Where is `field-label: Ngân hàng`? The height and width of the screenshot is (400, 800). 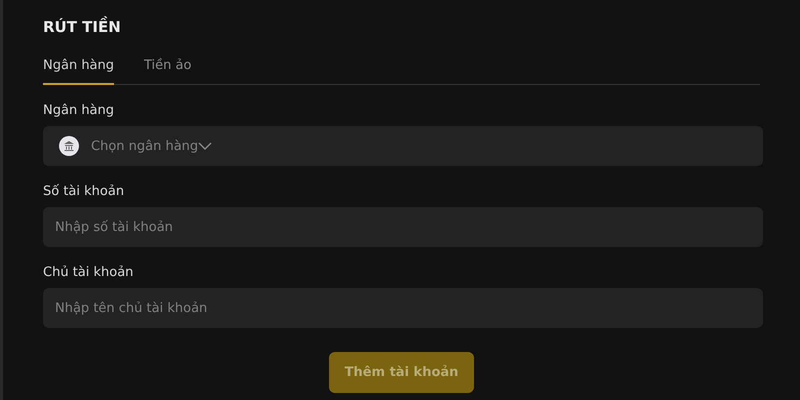
field-label: Ngân hàng is located at coordinates (79, 110).